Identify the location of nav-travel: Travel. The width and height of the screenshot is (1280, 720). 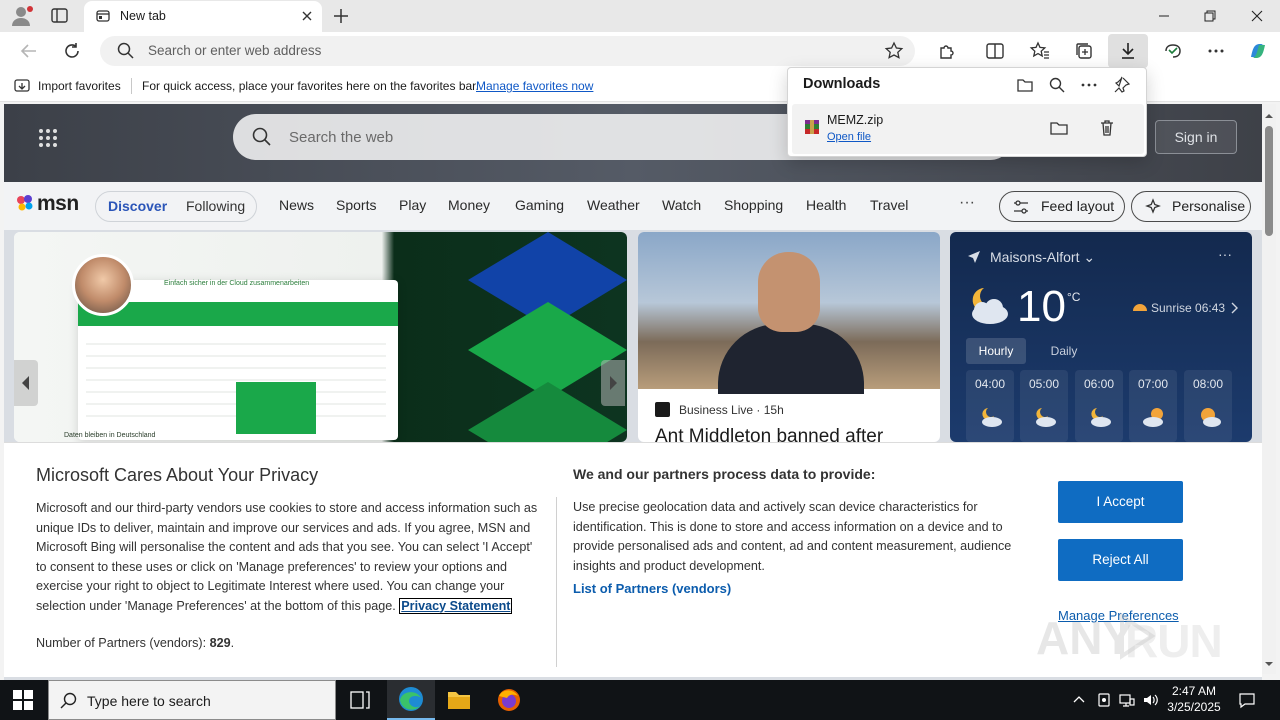
(889, 205).